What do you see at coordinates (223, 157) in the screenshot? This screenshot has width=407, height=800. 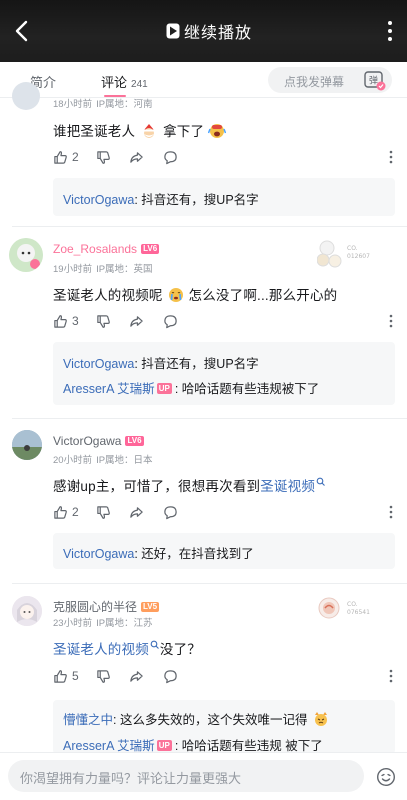 I see `comment-actions: 2` at bounding box center [223, 157].